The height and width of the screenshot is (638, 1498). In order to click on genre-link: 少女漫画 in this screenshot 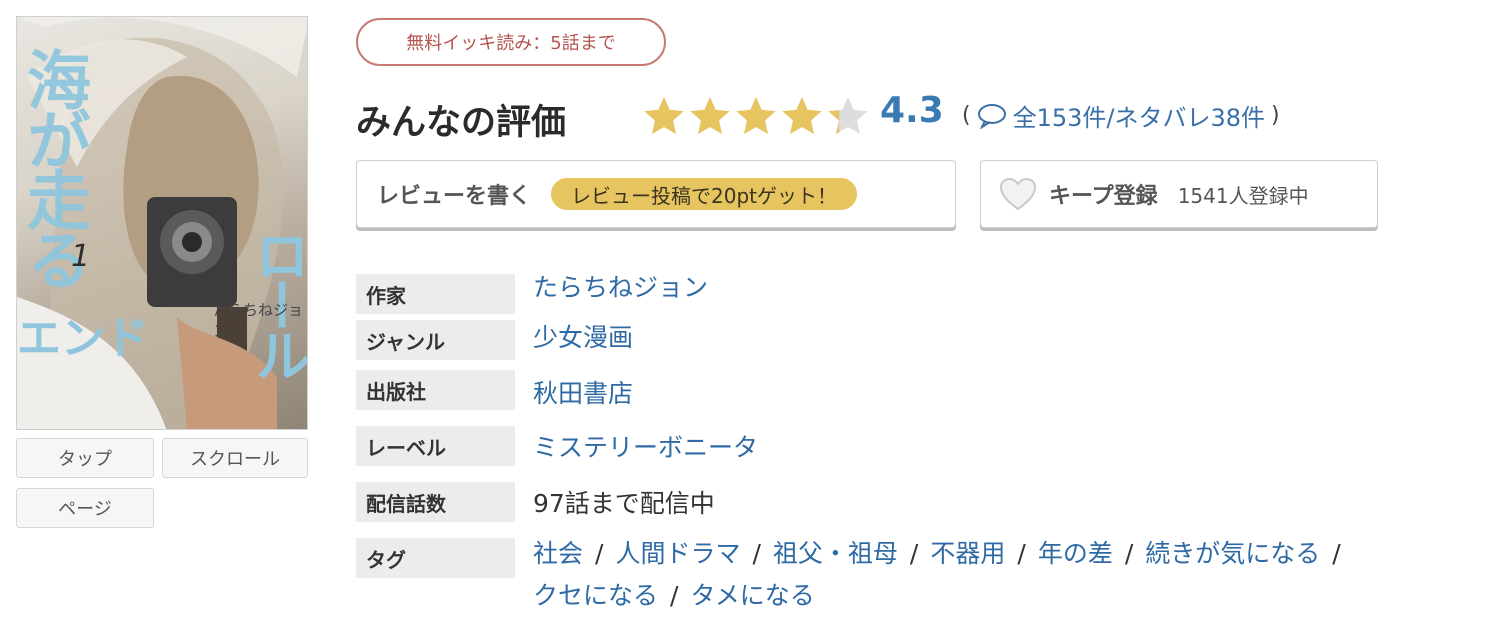, I will do `click(583, 336)`.